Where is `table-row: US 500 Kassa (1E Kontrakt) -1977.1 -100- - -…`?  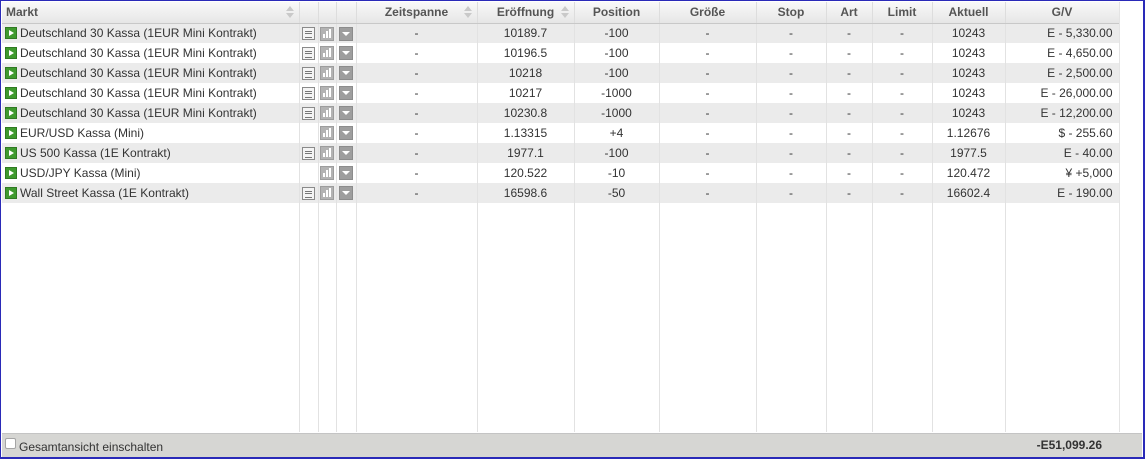
table-row: US 500 Kassa (1E Kontrakt) -1977.1 -100- - -… is located at coordinates (561, 153).